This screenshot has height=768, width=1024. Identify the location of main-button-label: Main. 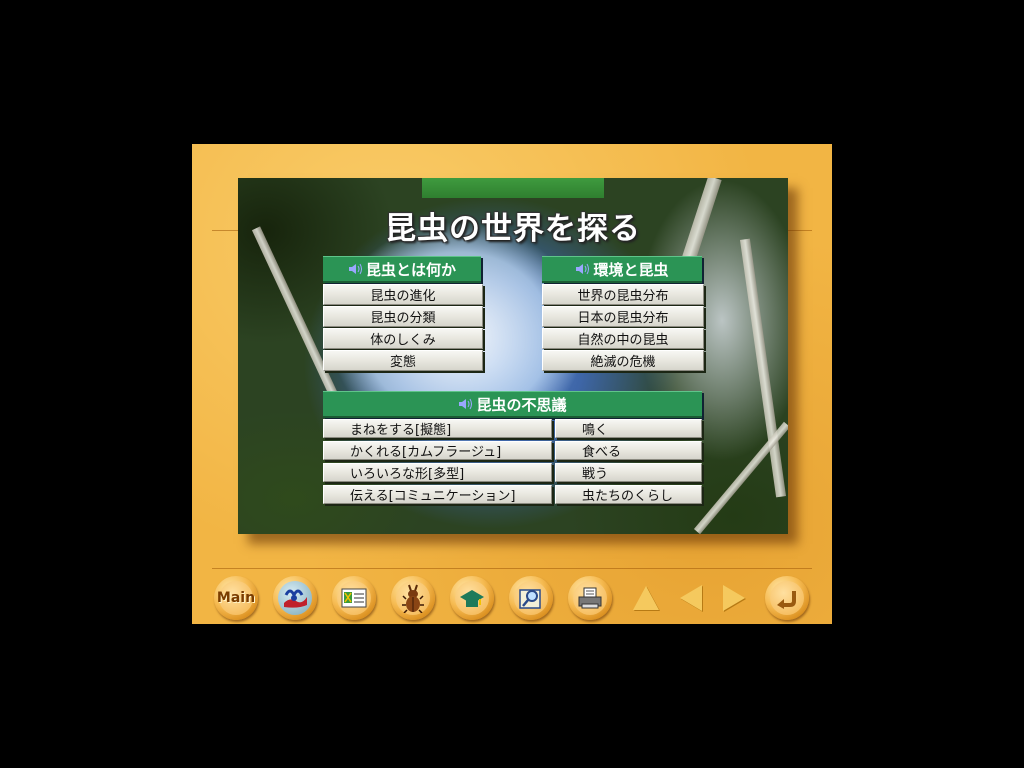
(236, 598).